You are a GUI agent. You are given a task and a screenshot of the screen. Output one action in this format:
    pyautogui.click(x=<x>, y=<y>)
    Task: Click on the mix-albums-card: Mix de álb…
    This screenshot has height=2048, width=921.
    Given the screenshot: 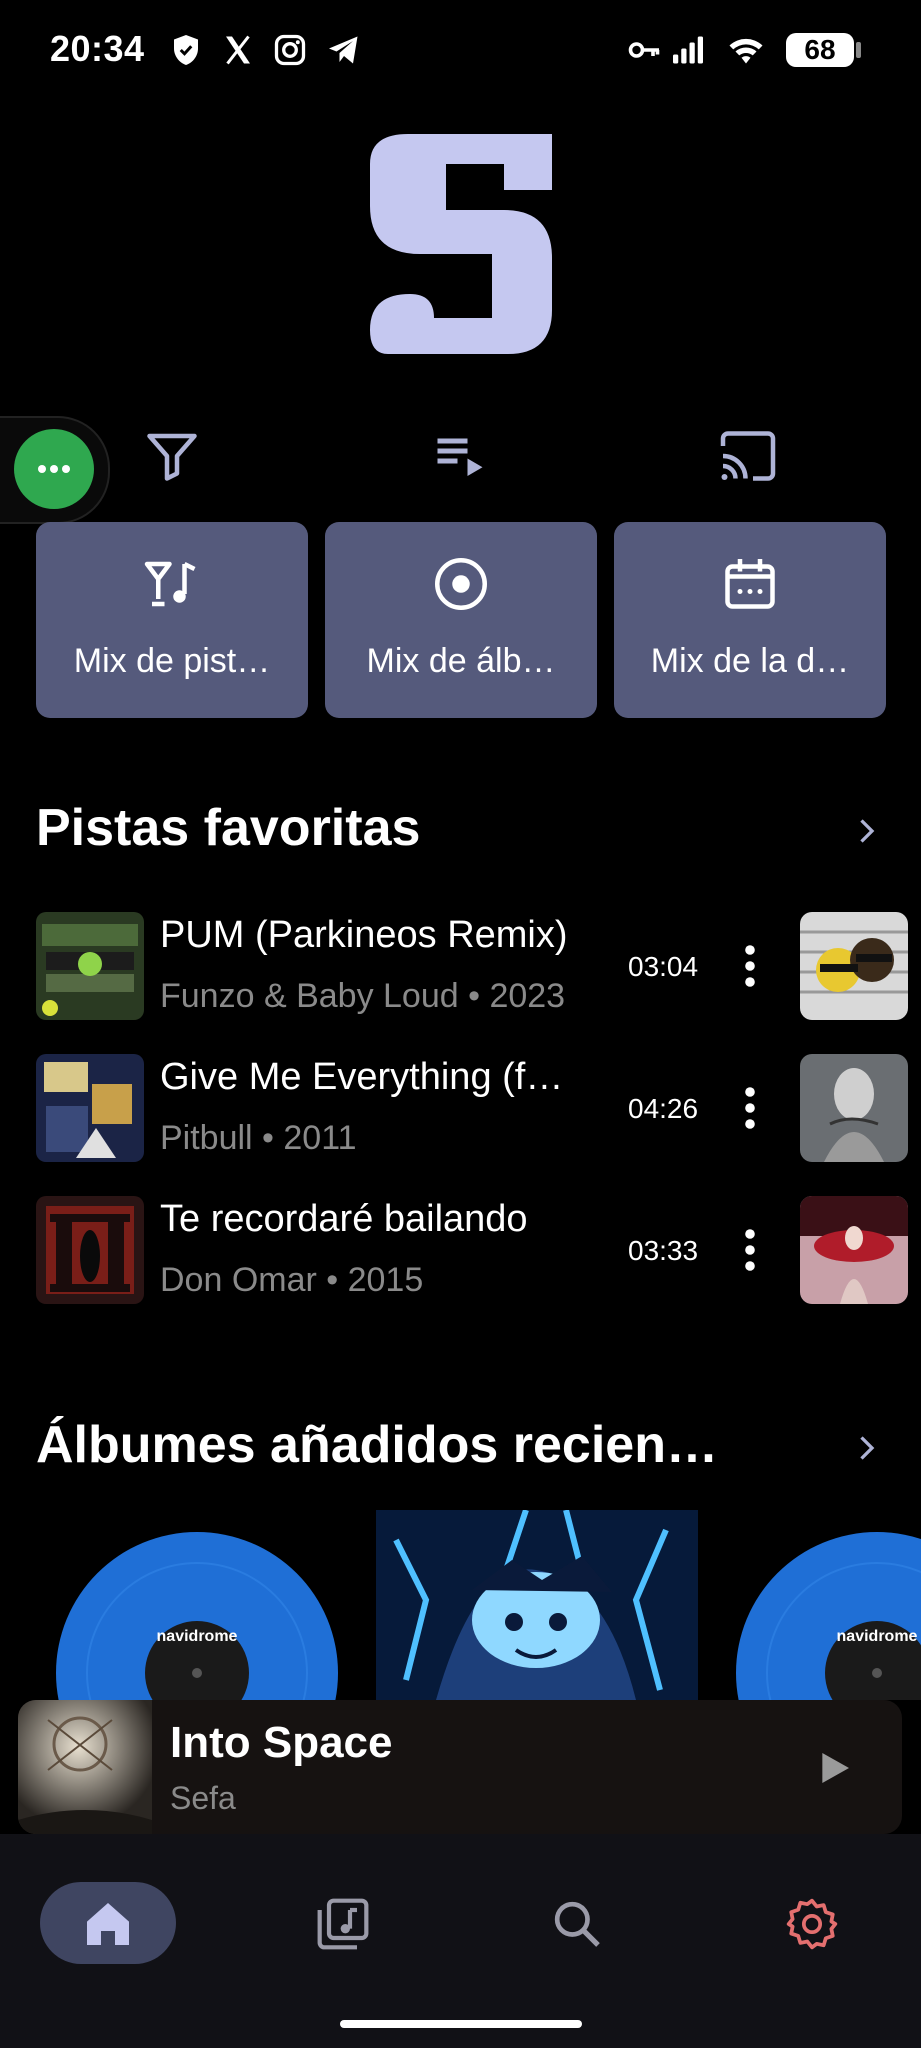 What is the action you would take?
    pyautogui.click(x=461, y=620)
    